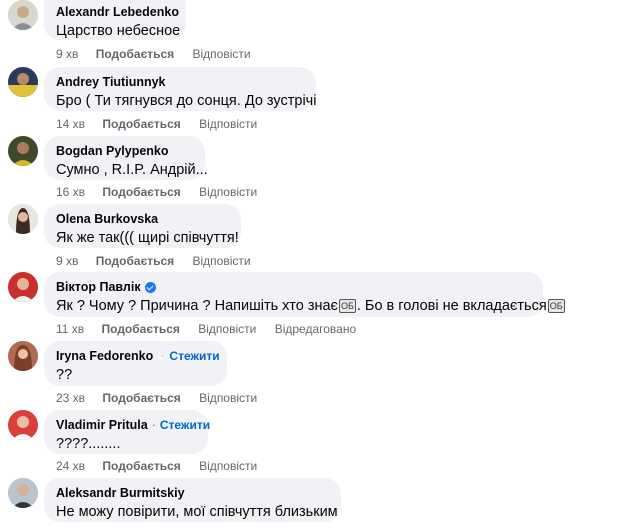 Image resolution: width=622 pixels, height=531 pixels. Describe the element at coordinates (150, 287) in the screenshot. I see `verified-badge-icon` at that location.